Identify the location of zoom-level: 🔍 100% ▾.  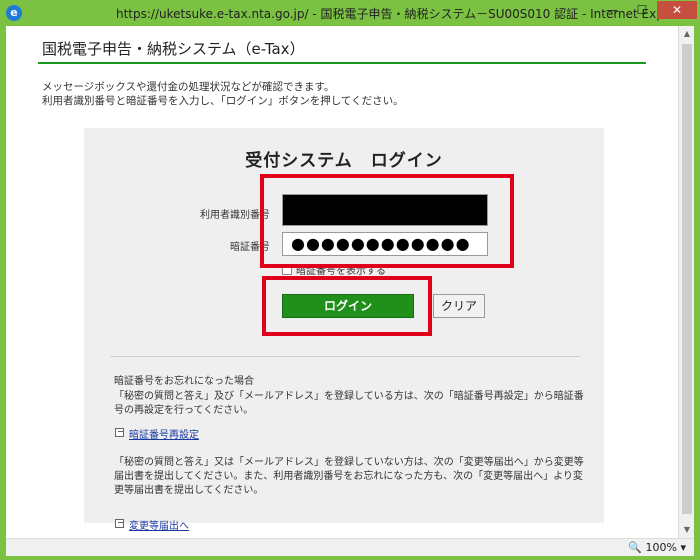
(657, 547).